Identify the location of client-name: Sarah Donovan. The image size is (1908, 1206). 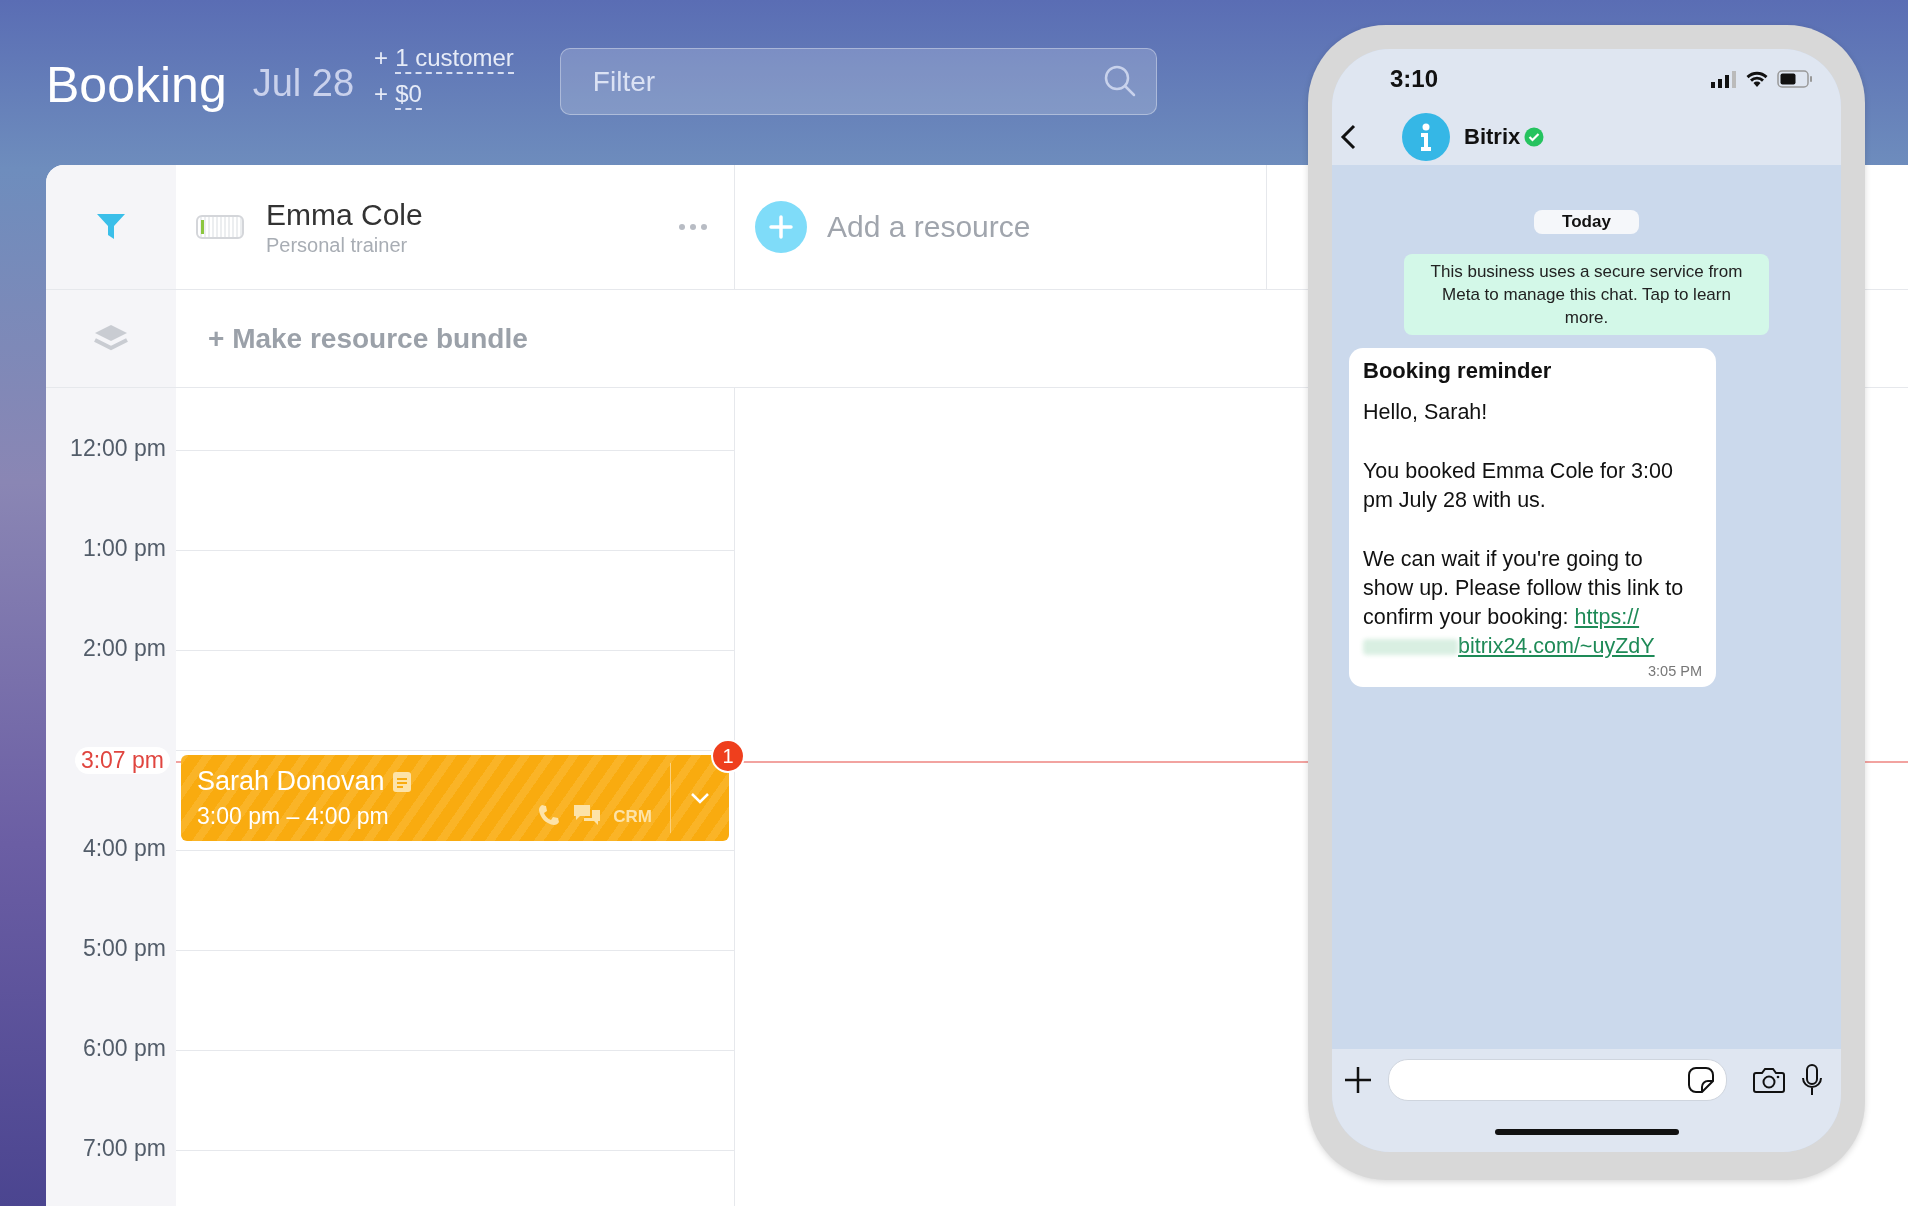
(291, 781).